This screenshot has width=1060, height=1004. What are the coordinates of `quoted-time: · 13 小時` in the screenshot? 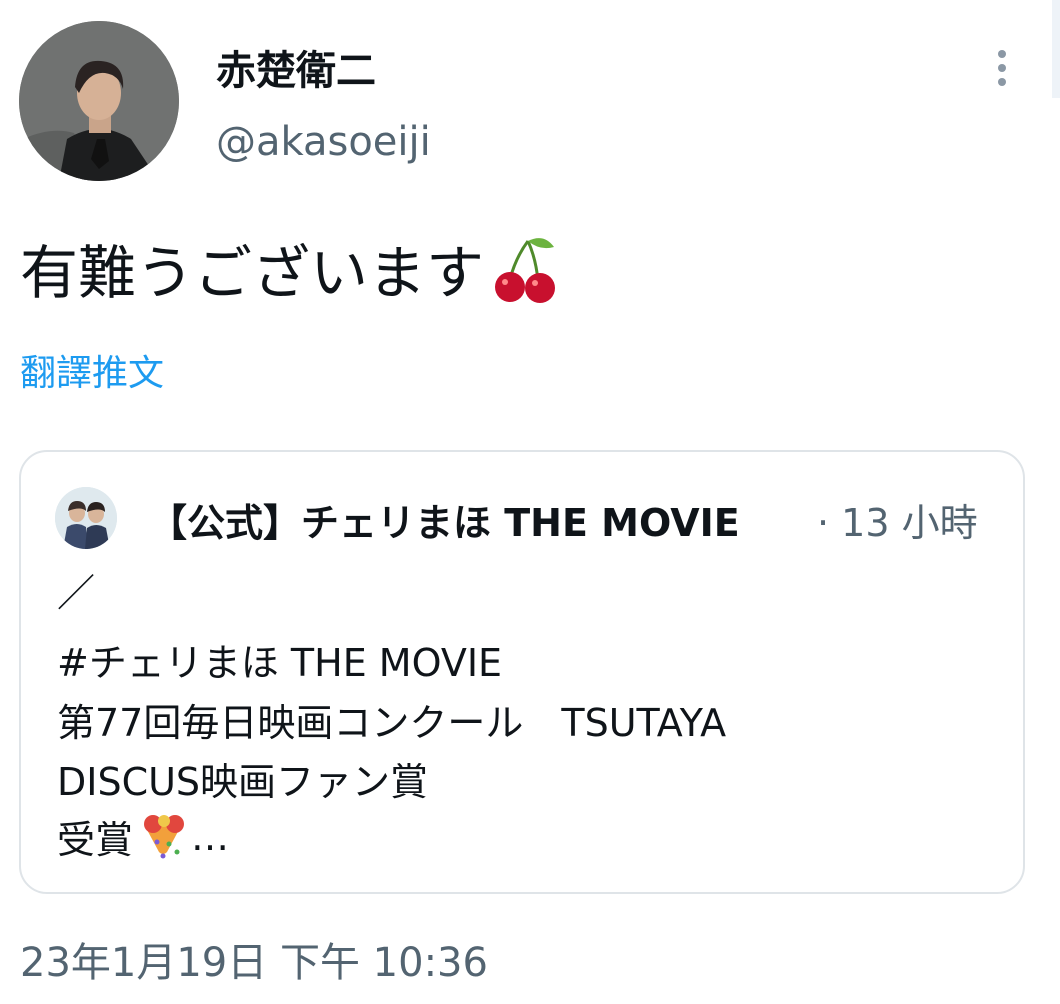 It's located at (897, 523).